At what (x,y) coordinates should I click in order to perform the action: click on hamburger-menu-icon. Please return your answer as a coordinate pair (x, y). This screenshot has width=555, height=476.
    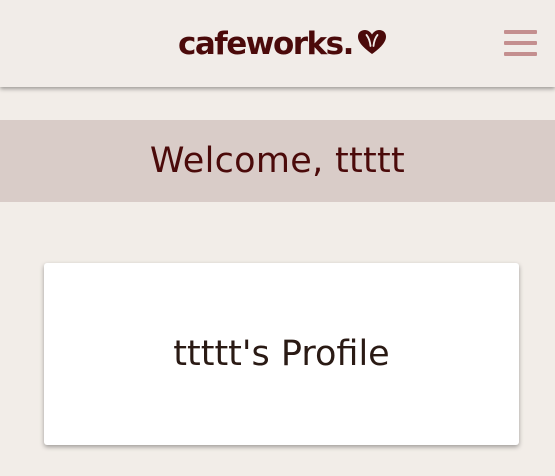
    Looking at the image, I should click on (520, 43).